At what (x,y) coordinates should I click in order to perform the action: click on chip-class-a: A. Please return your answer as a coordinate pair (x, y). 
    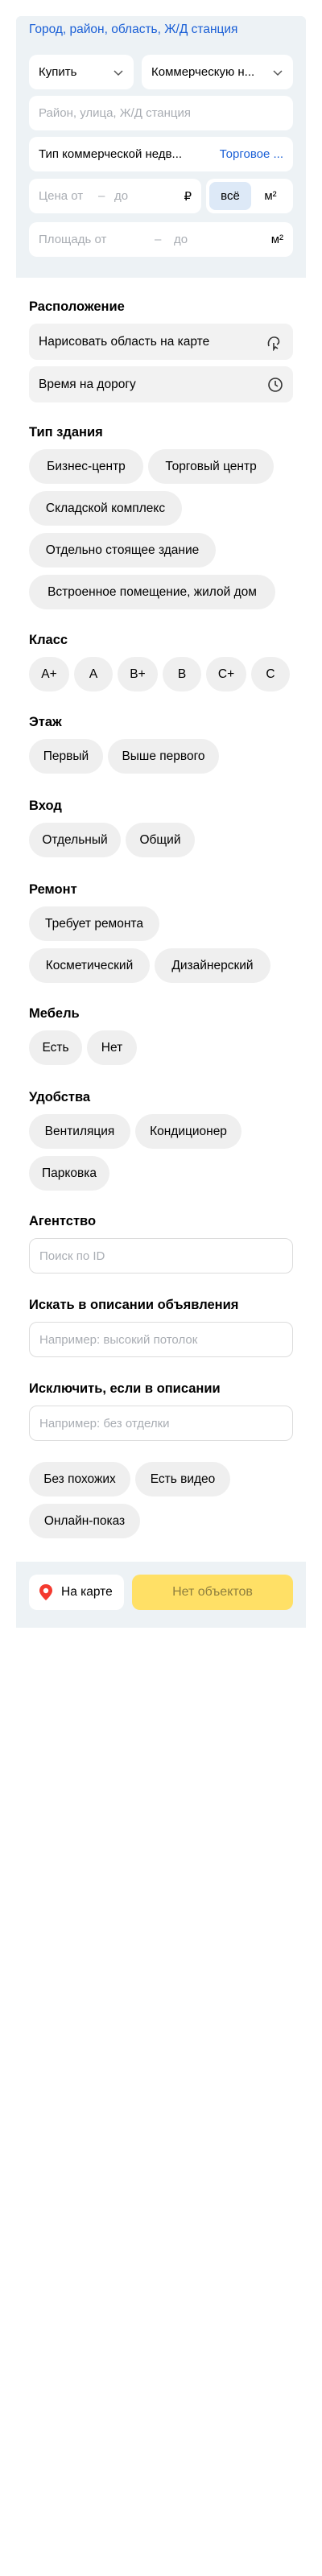
    Looking at the image, I should click on (93, 674).